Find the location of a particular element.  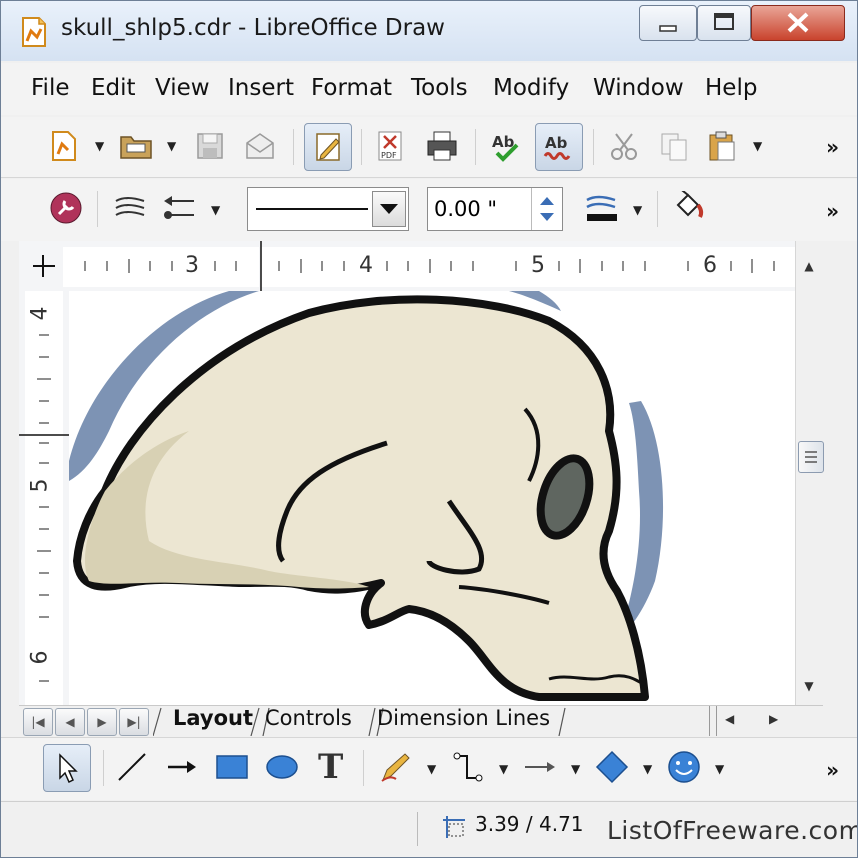

vertical-ruler-ticks is located at coordinates (44, 498).